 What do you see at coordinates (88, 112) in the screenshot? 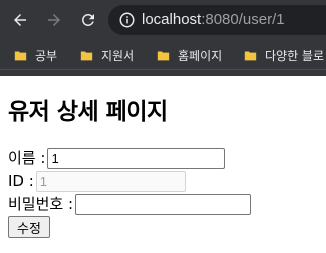
I see `page-title: 유저 상세 페이지` at bounding box center [88, 112].